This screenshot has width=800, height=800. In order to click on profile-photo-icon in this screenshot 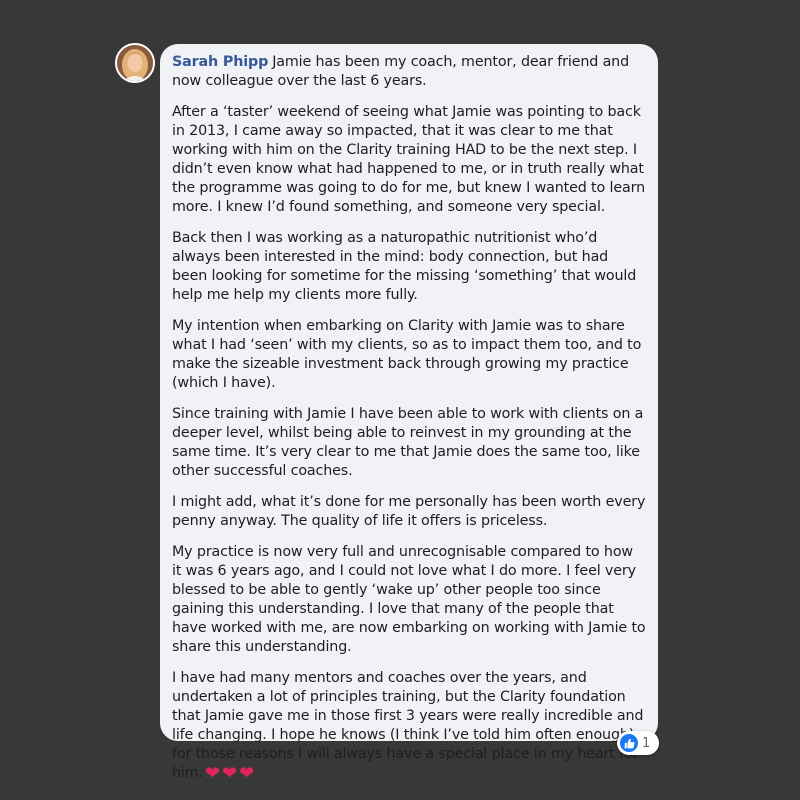, I will do `click(135, 63)`.